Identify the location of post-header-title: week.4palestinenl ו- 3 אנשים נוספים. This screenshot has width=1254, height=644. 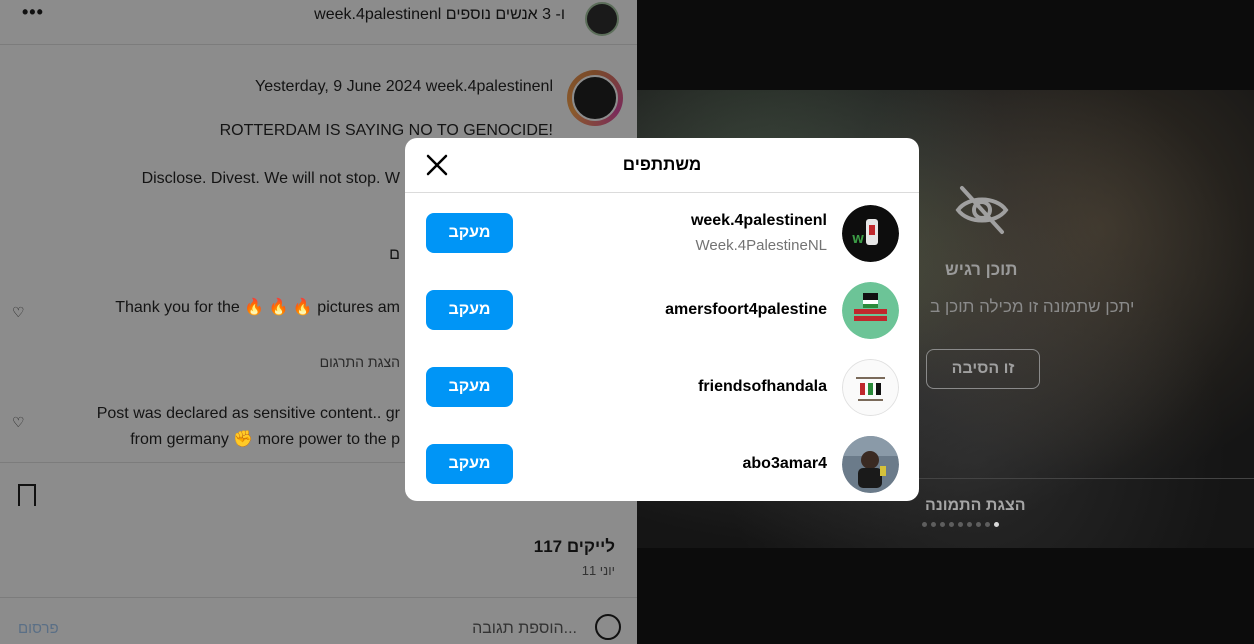
(439, 15).